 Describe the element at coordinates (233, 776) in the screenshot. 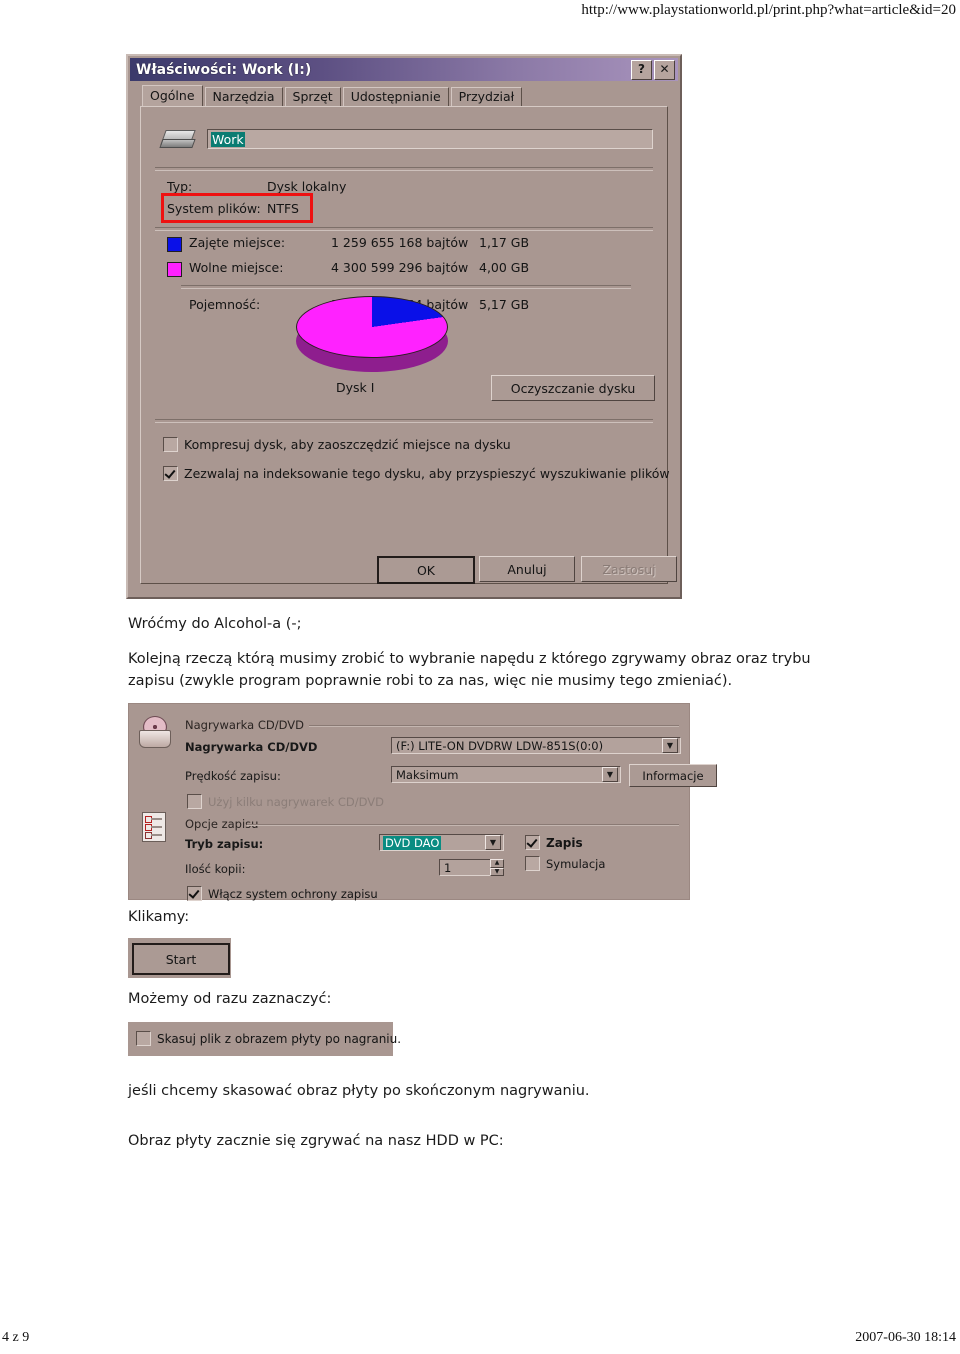

I see `write-speed-label: Prędkość zapisu:` at that location.